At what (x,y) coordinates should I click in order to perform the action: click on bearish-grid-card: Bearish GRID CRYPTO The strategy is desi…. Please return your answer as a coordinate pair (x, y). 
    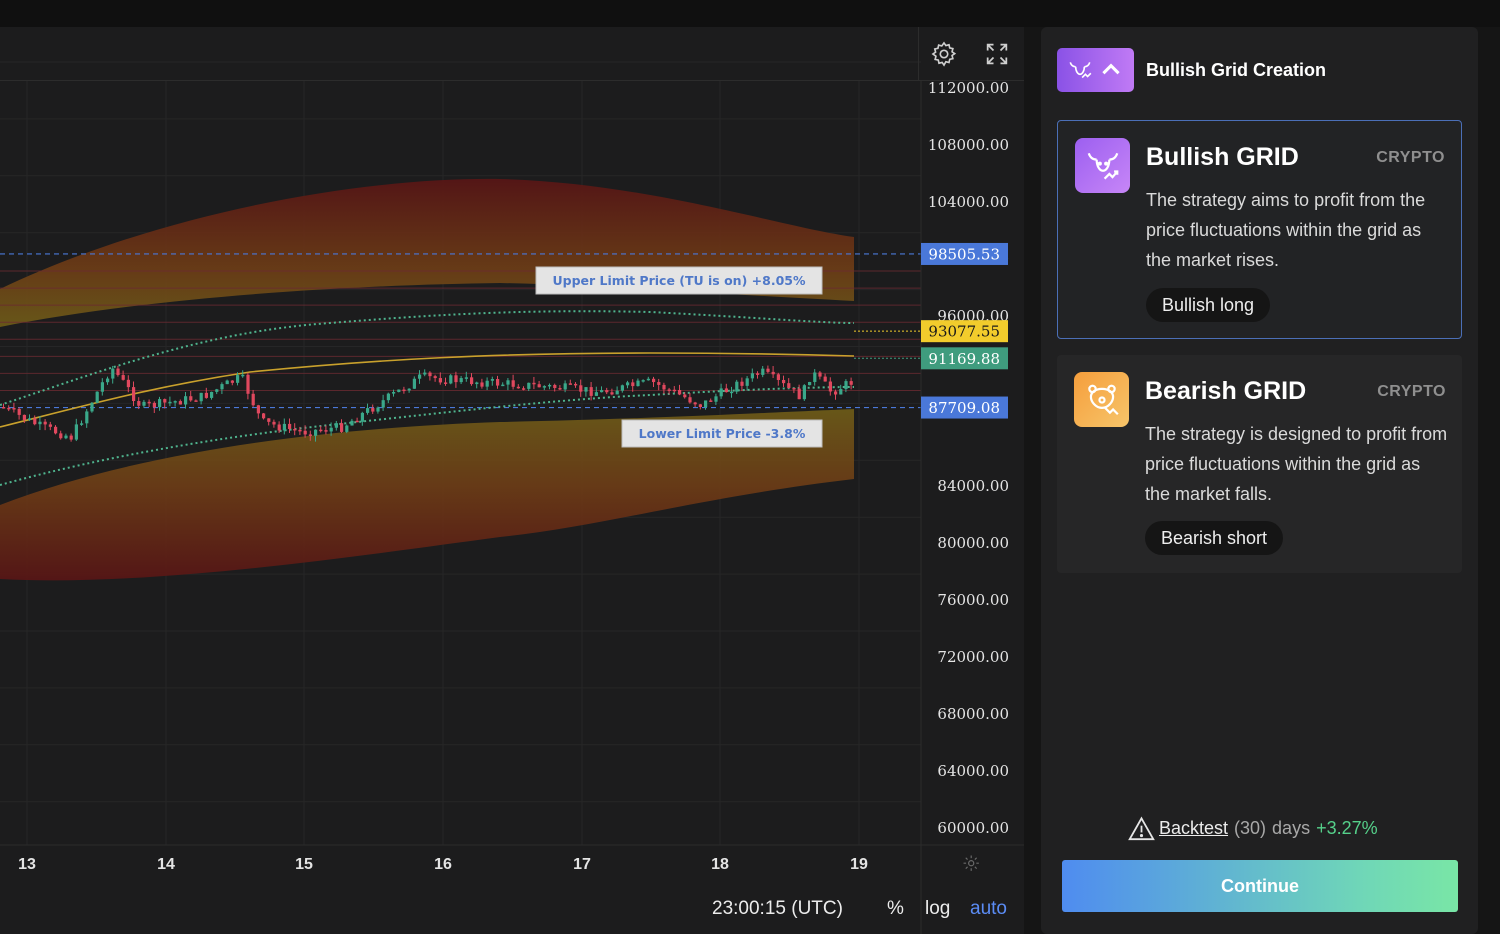
    Looking at the image, I should click on (1259, 464).